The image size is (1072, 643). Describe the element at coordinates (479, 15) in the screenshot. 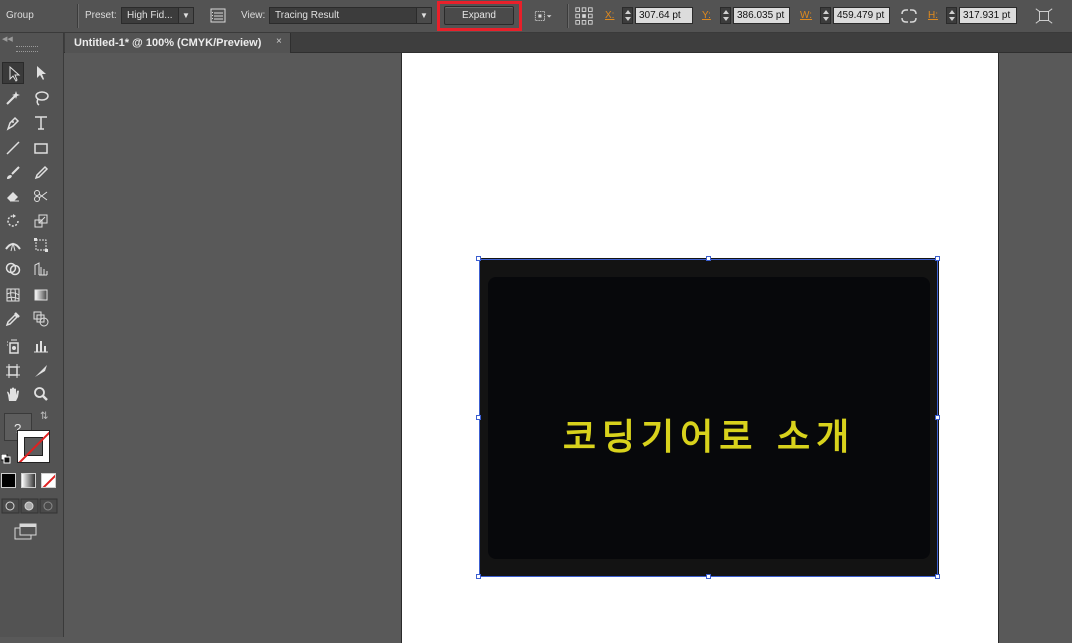

I see `expand-button: Expand` at that location.